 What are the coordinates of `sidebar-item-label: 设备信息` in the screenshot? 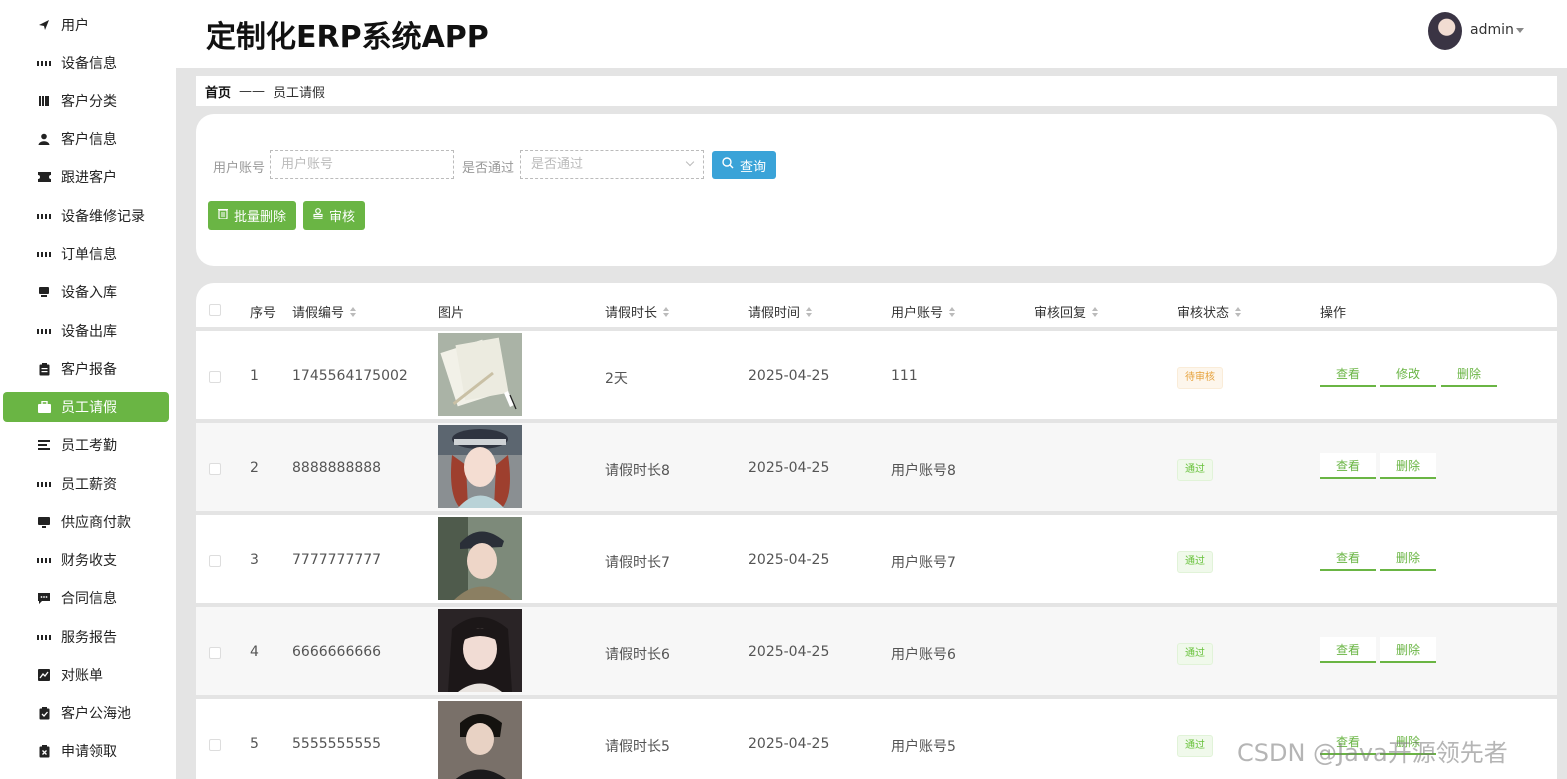 It's located at (89, 64).